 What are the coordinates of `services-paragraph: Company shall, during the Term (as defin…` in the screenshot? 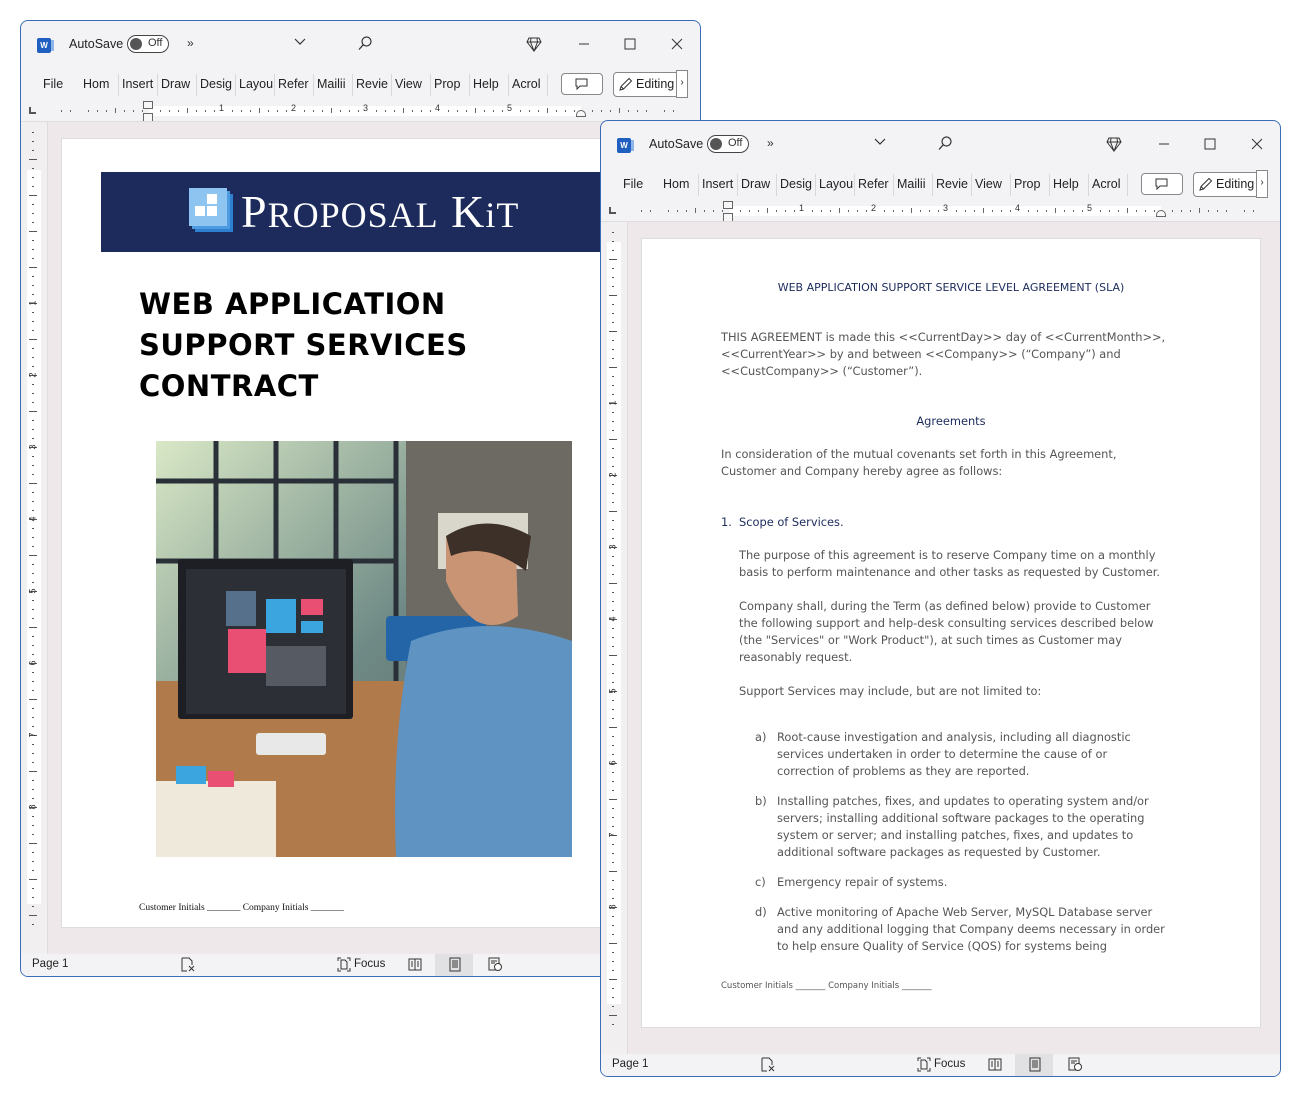 It's located at (946, 631).